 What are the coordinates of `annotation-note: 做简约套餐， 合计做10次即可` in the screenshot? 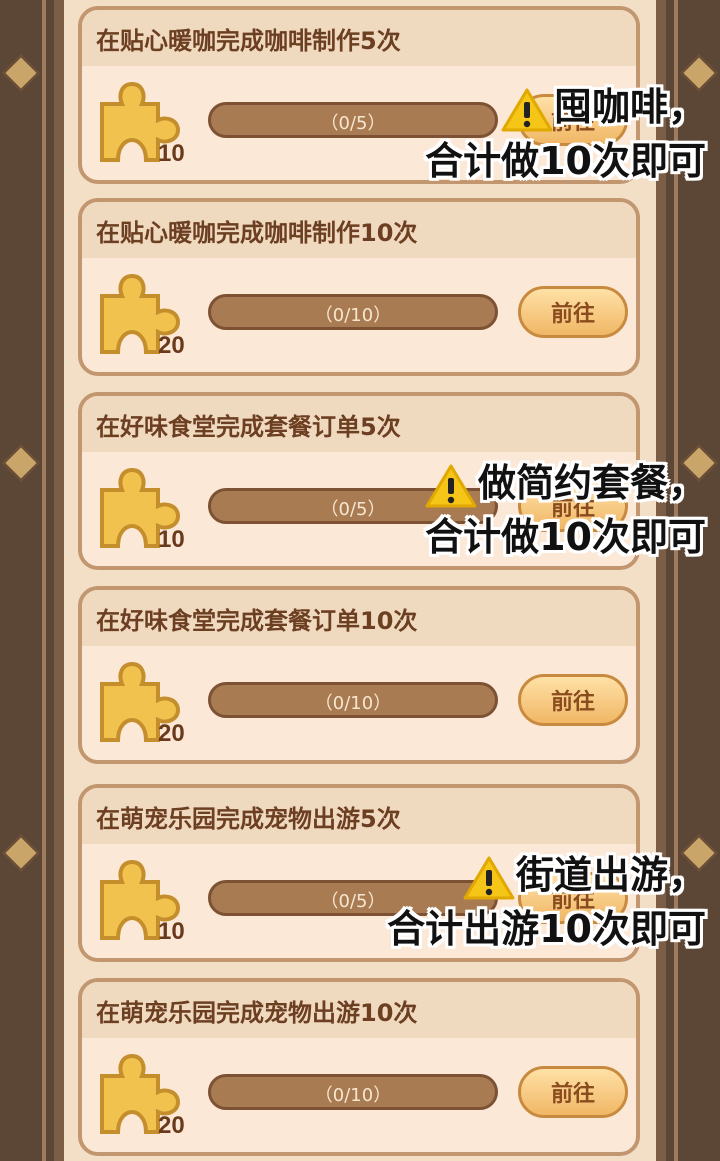 It's located at (565, 510).